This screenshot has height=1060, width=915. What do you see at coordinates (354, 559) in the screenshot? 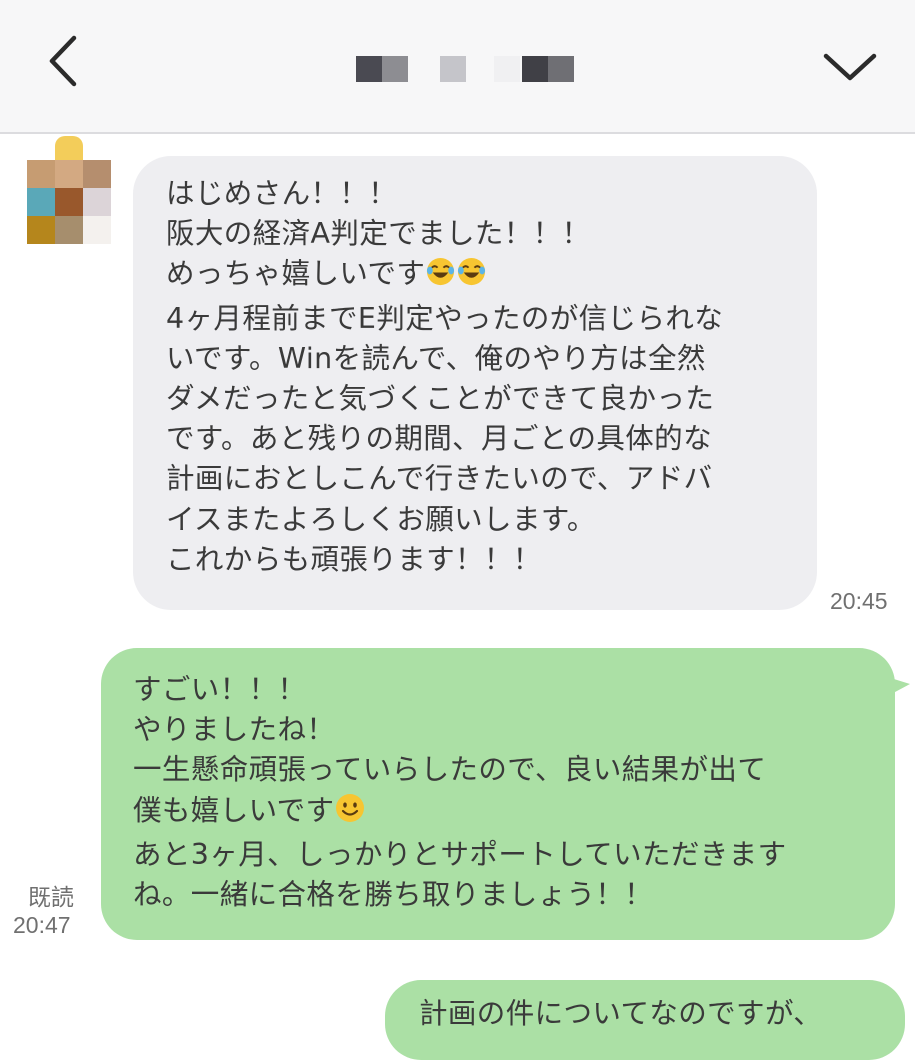
I see `message-line: これからも頑張ります！！！` at bounding box center [354, 559].